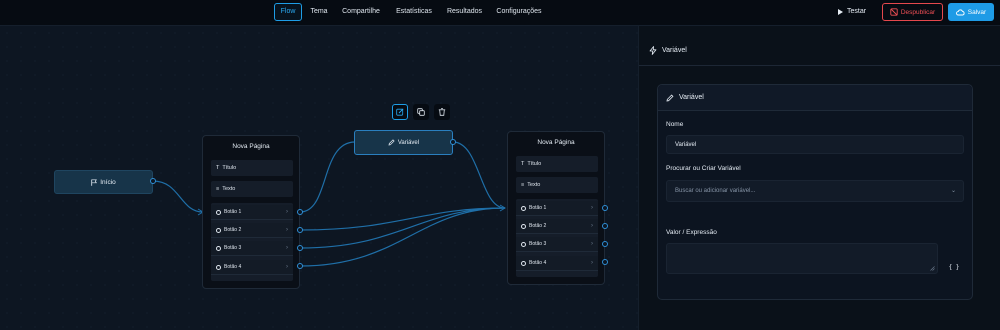 The height and width of the screenshot is (330, 1000). I want to click on unpublish-icon, so click(894, 12).